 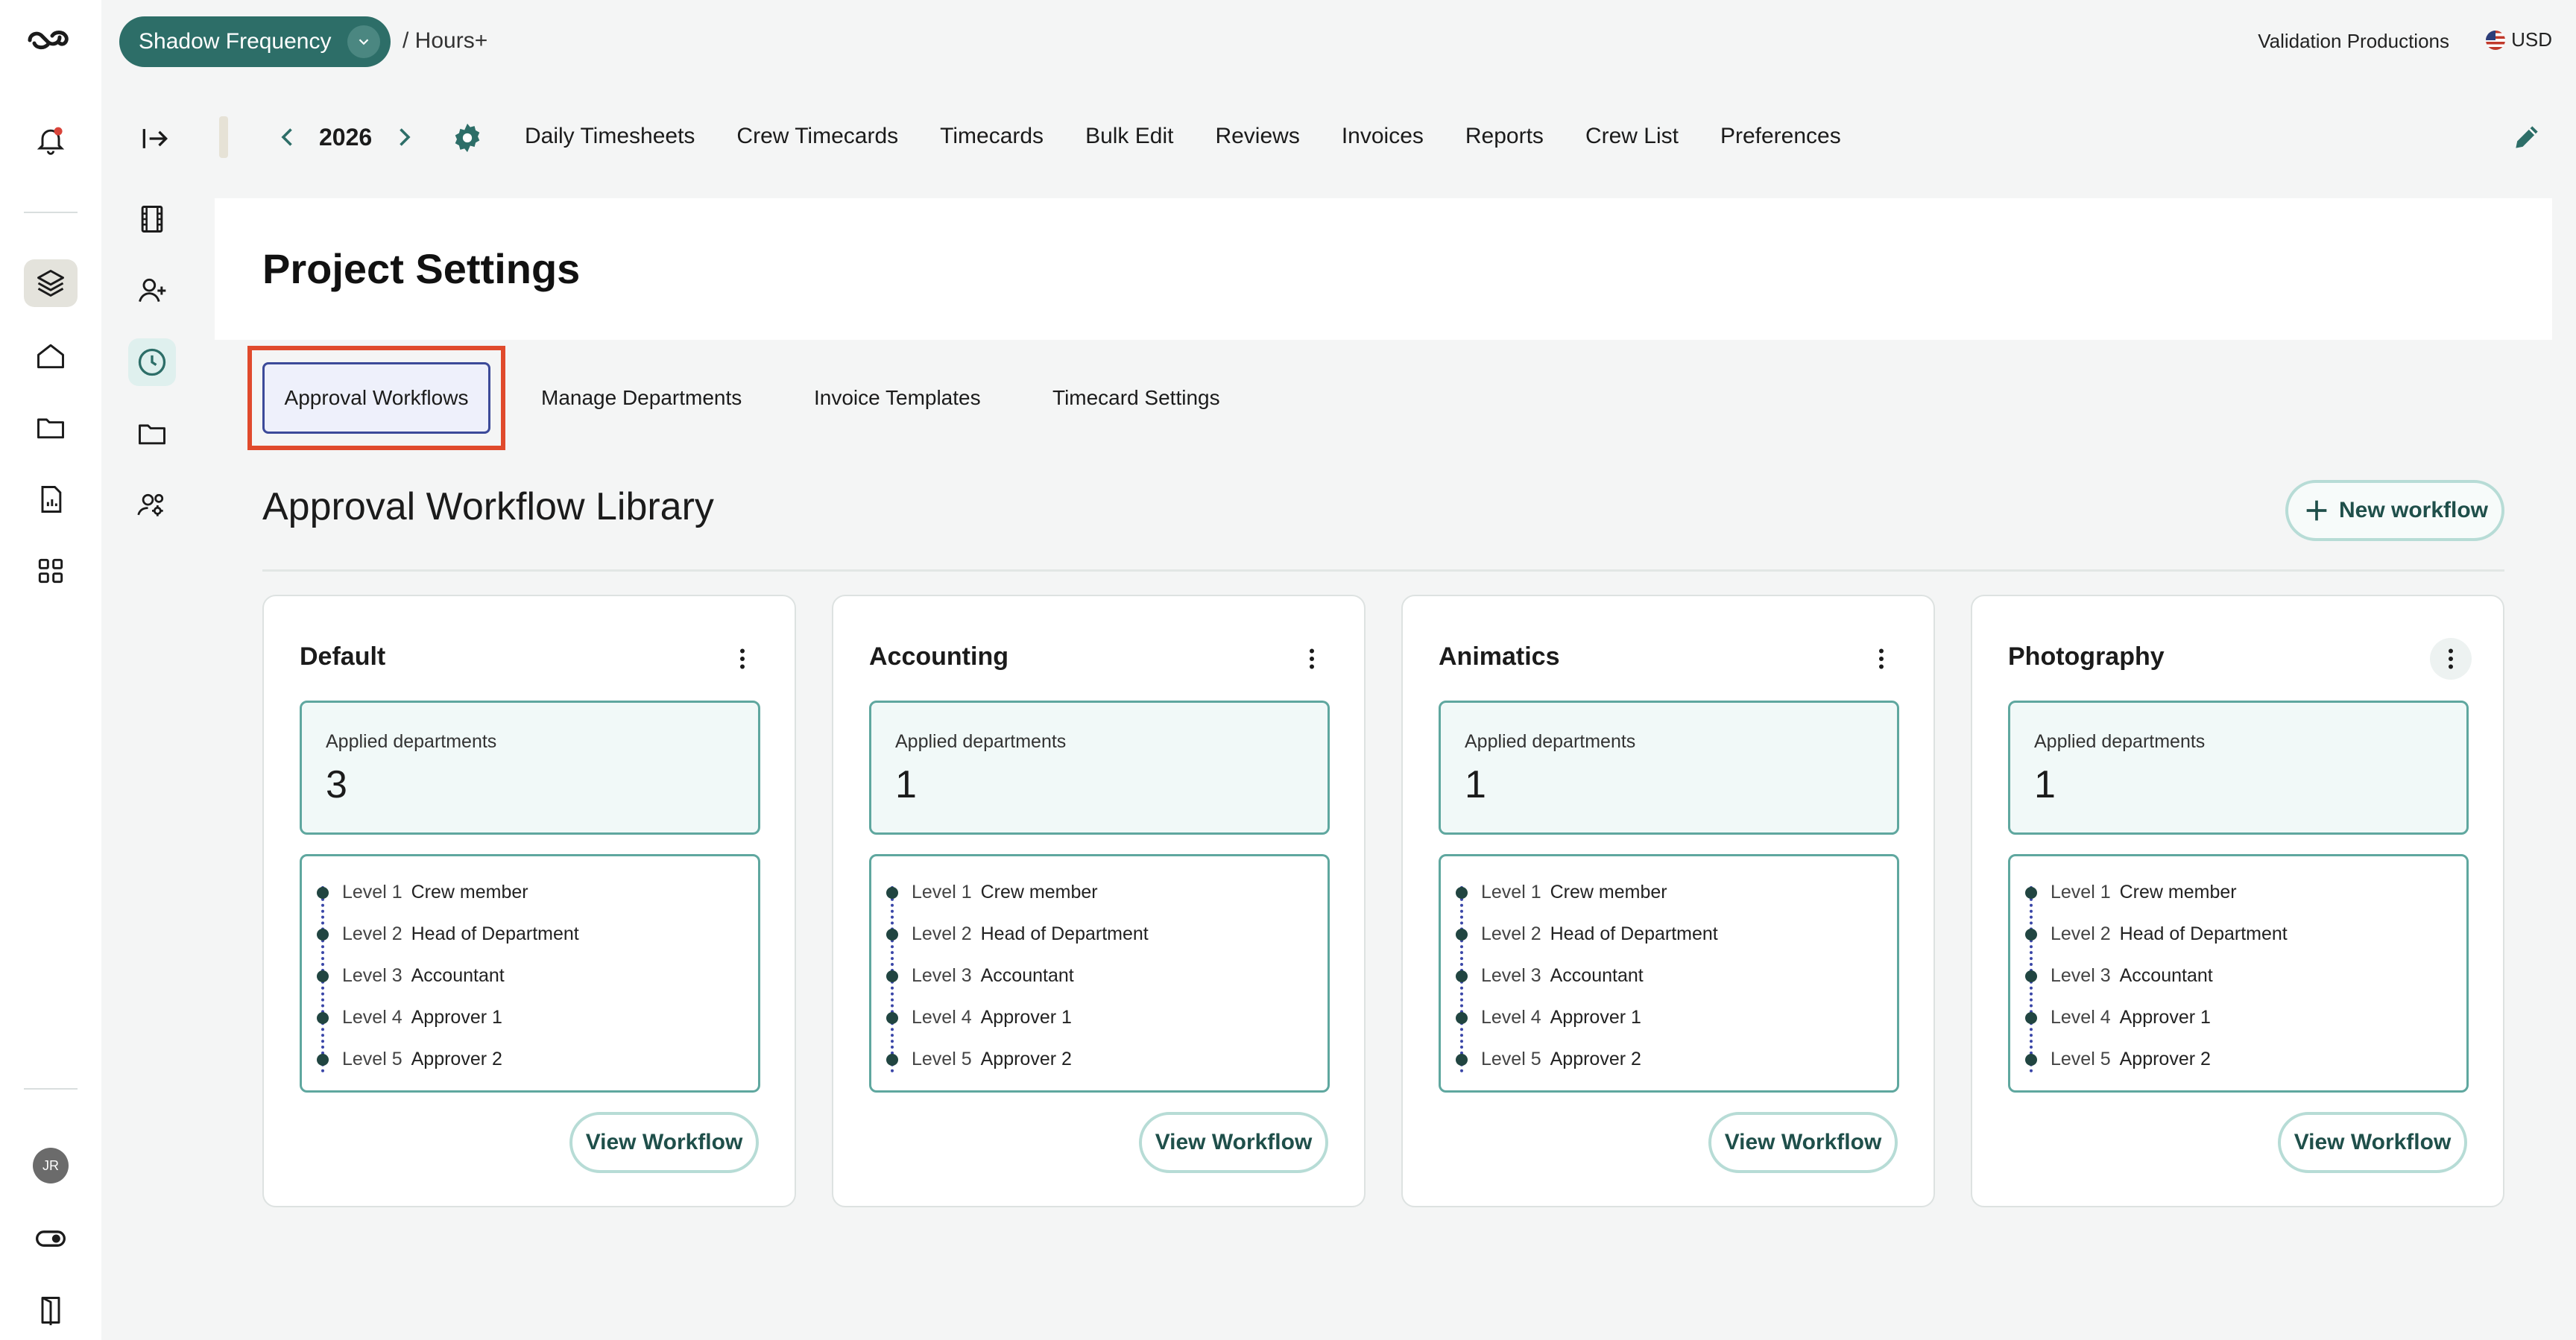 I want to click on team-settings-icon, so click(x=152, y=505).